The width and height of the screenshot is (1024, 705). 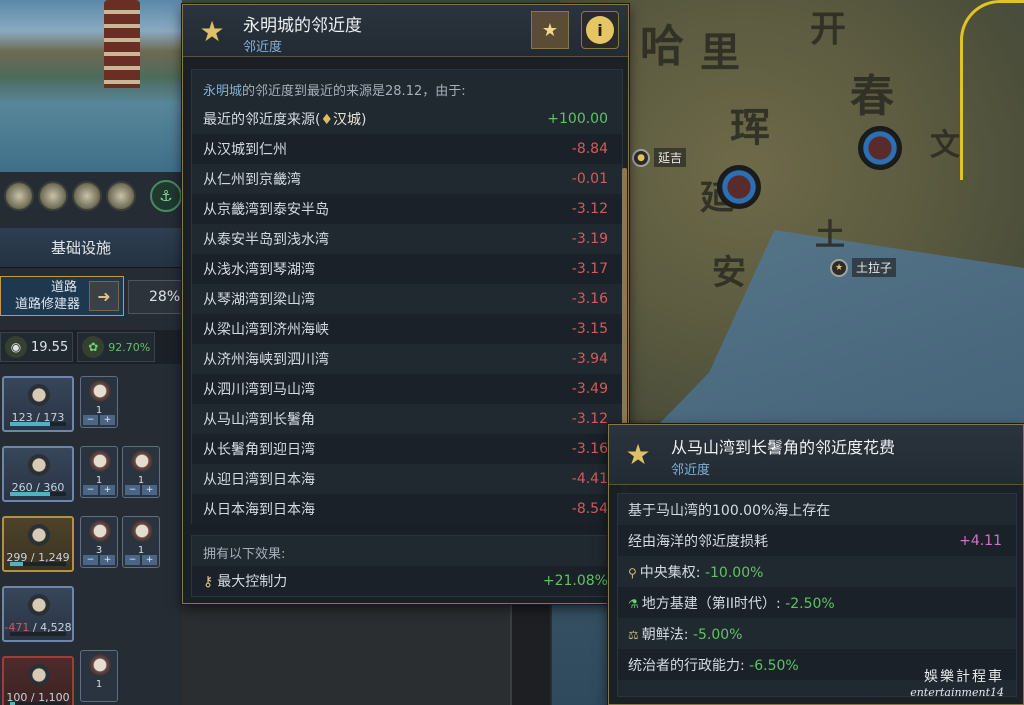 What do you see at coordinates (38, 544) in the screenshot?
I see `pop-card: 299 / 1,249` at bounding box center [38, 544].